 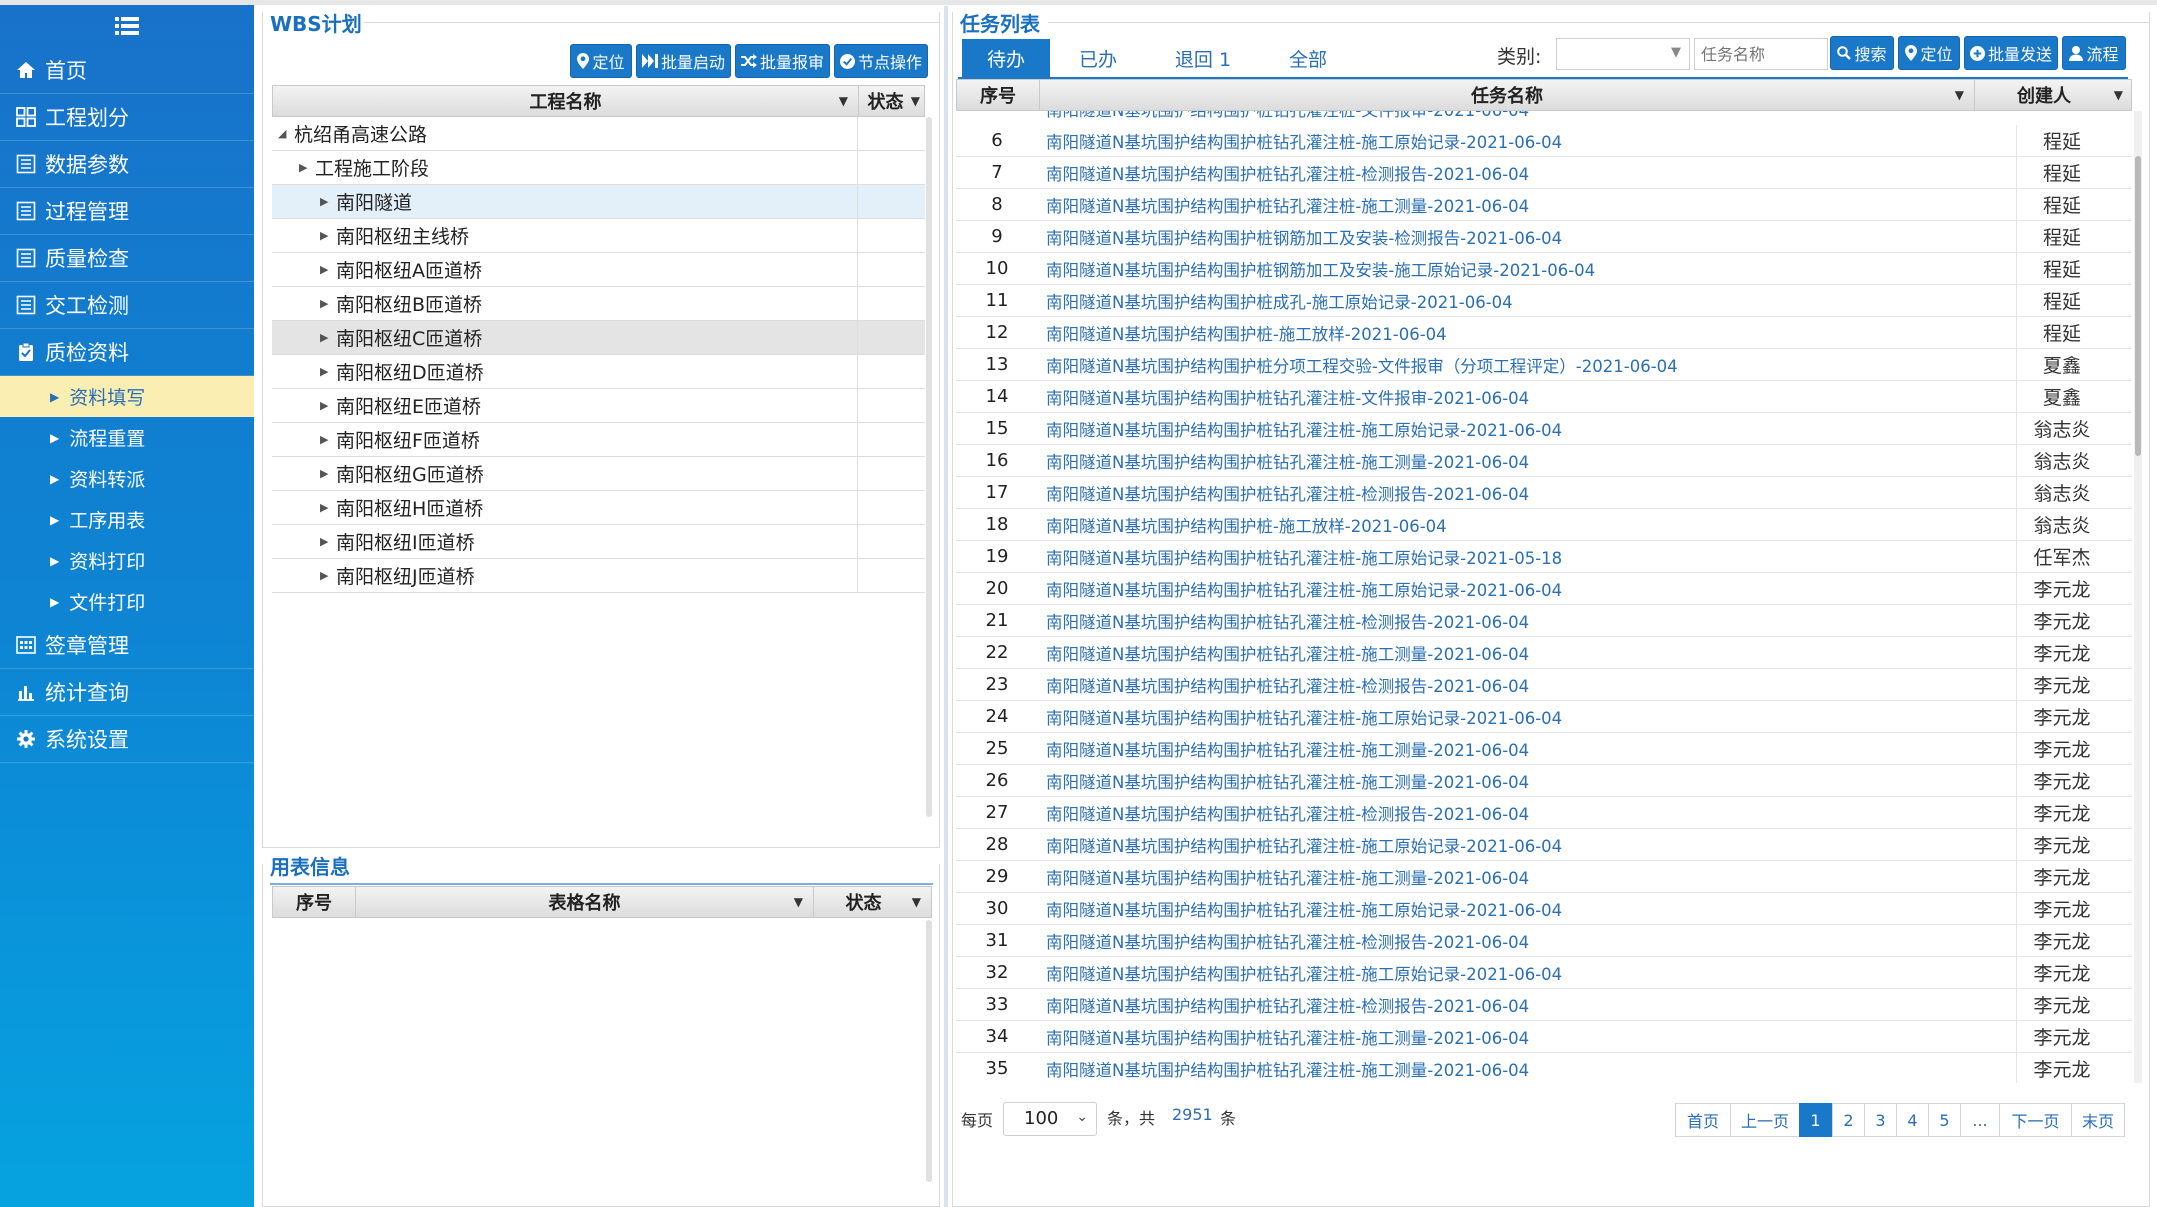 I want to click on menu-toggle, so click(x=127, y=26).